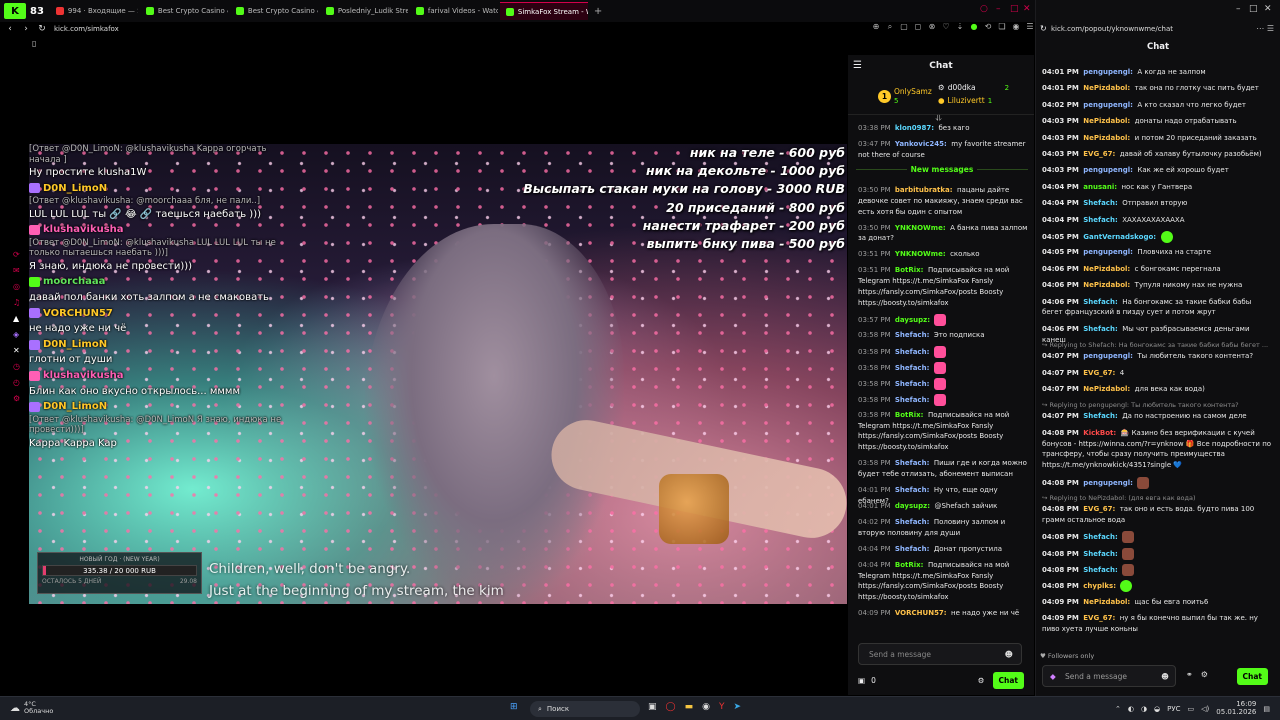  Describe the element at coordinates (1120, 237) in the screenshot. I see `message-username: GantVernadskogo:` at that location.